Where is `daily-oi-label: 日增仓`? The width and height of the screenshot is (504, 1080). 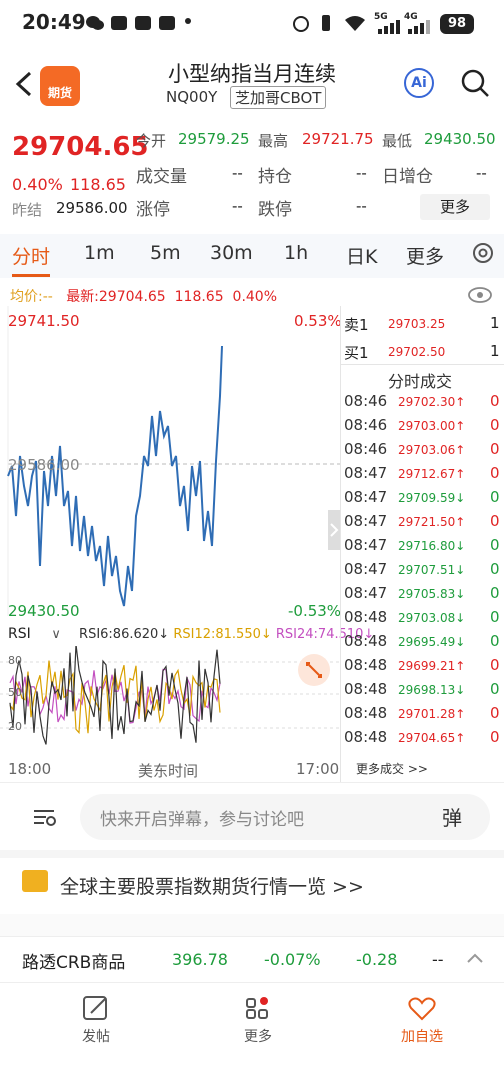
daily-oi-label: 日增仓 is located at coordinates (407, 177).